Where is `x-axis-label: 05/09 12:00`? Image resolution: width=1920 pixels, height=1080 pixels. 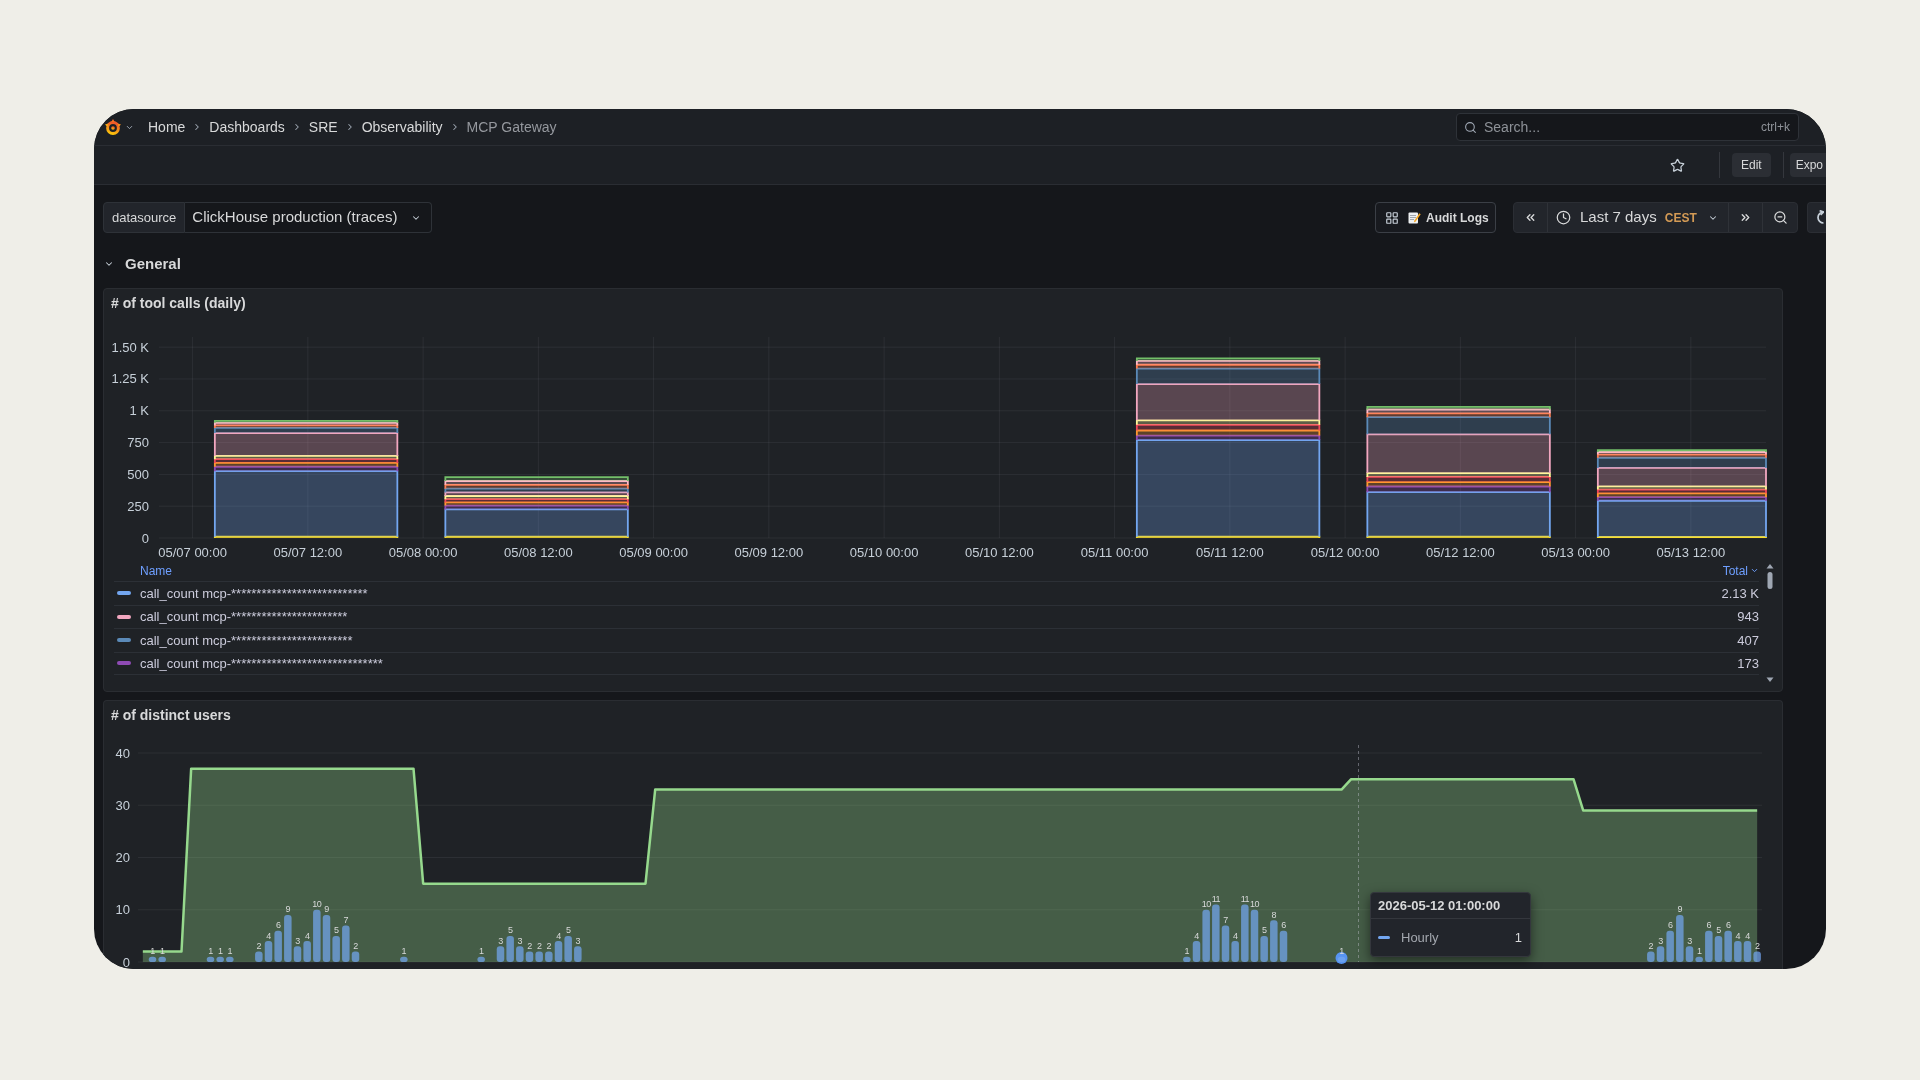
x-axis-label: 05/09 12:00 is located at coordinates (769, 552).